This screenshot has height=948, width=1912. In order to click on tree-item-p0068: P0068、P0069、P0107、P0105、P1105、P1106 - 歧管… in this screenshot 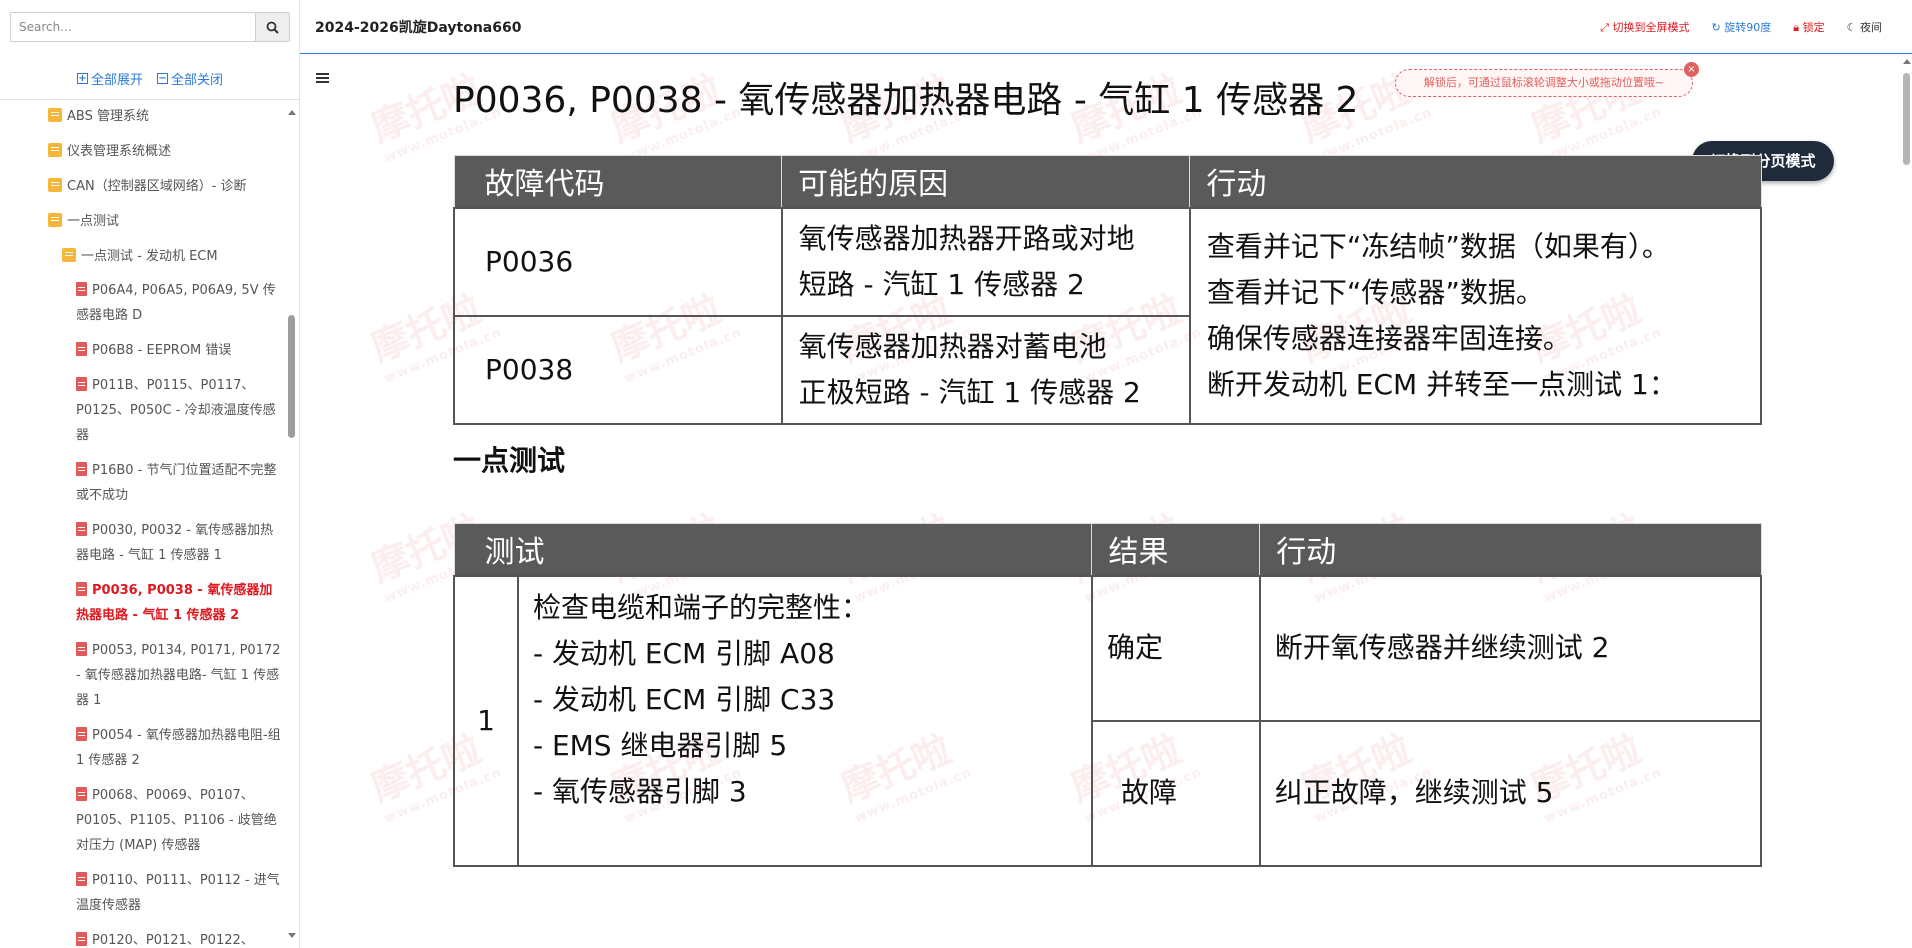, I will do `click(180, 820)`.